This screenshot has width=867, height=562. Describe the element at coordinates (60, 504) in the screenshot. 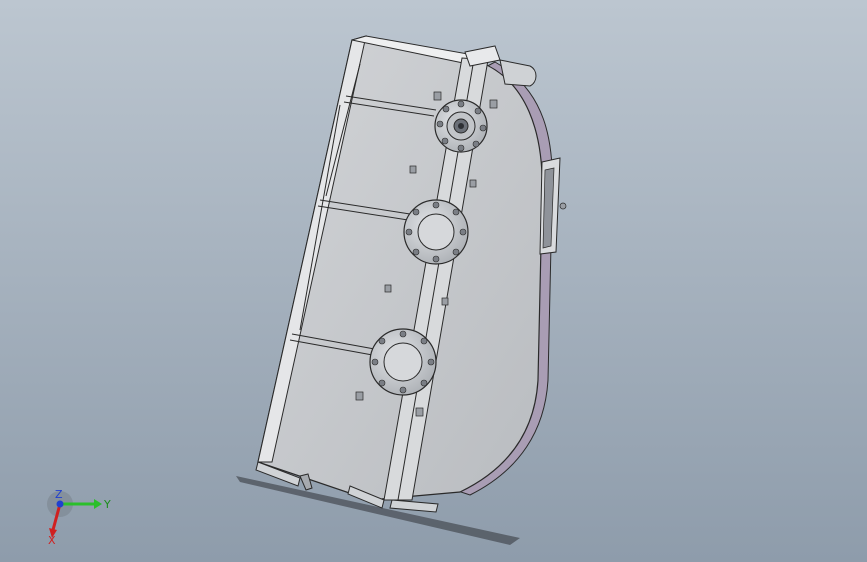

I see `triad-z-axis` at that location.